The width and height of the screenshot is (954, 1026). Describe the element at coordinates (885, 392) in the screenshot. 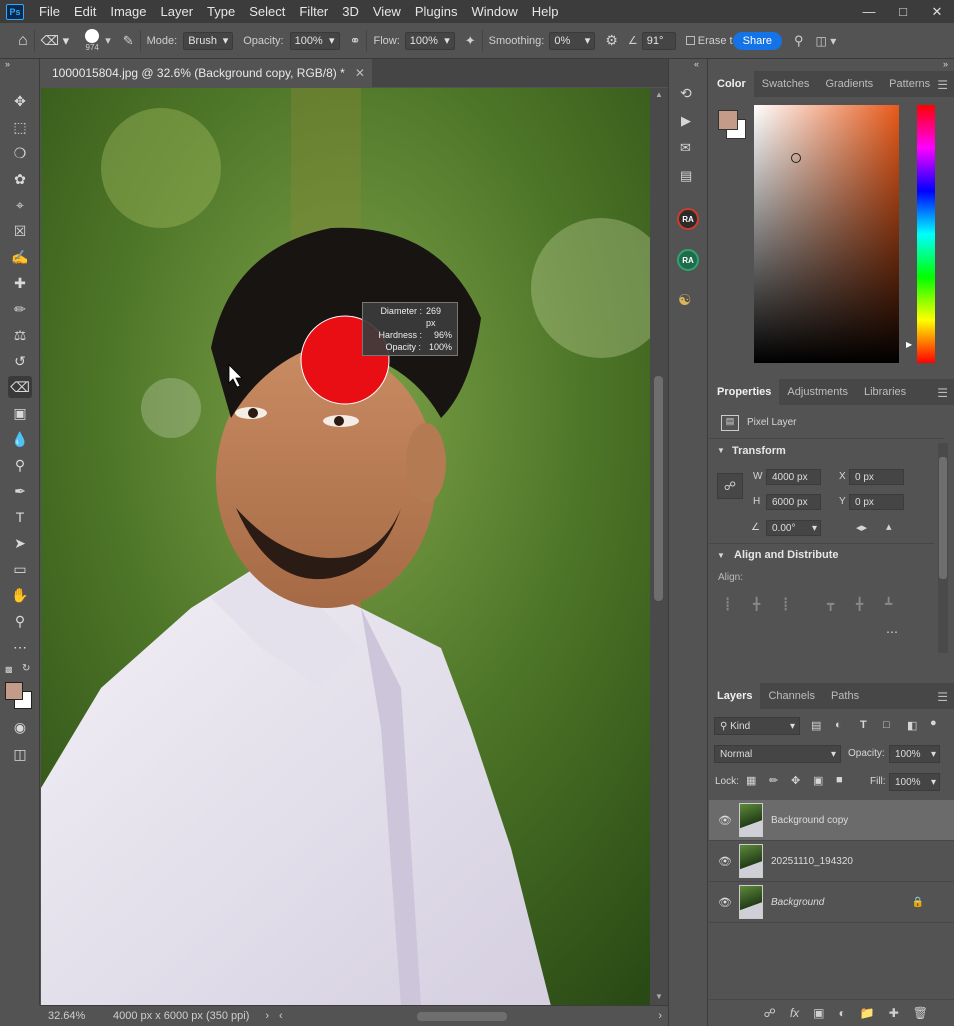

I see `tab-libraries: Libraries` at that location.